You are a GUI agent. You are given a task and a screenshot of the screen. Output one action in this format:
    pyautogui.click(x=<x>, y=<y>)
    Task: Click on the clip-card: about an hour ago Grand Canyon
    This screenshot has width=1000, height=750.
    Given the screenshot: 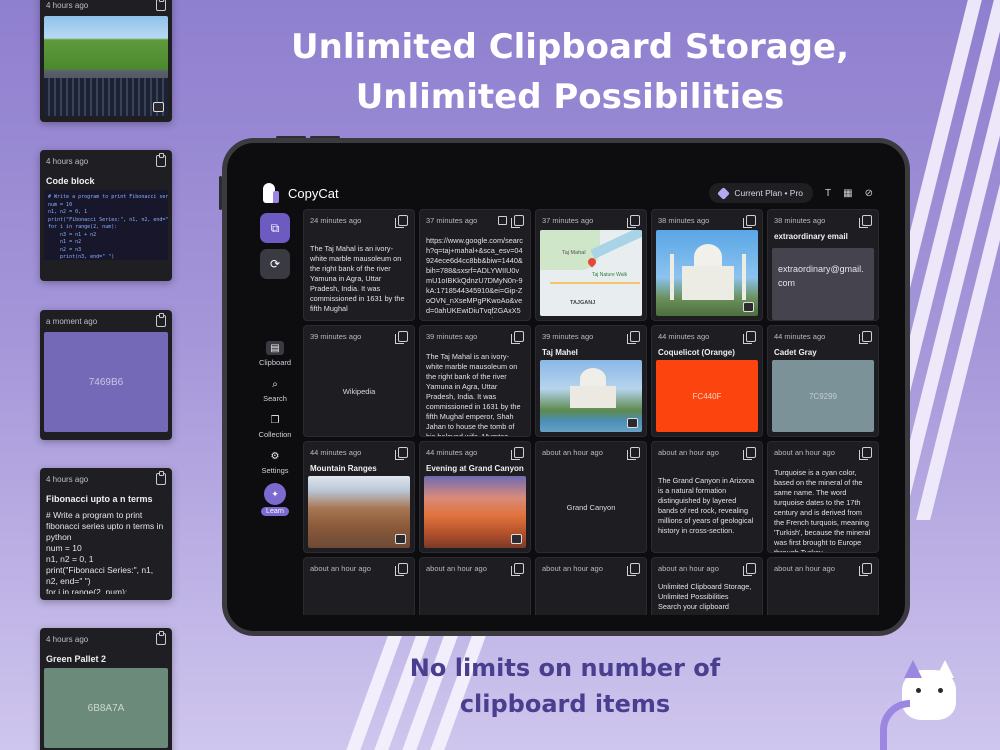 What is the action you would take?
    pyautogui.click(x=591, y=497)
    